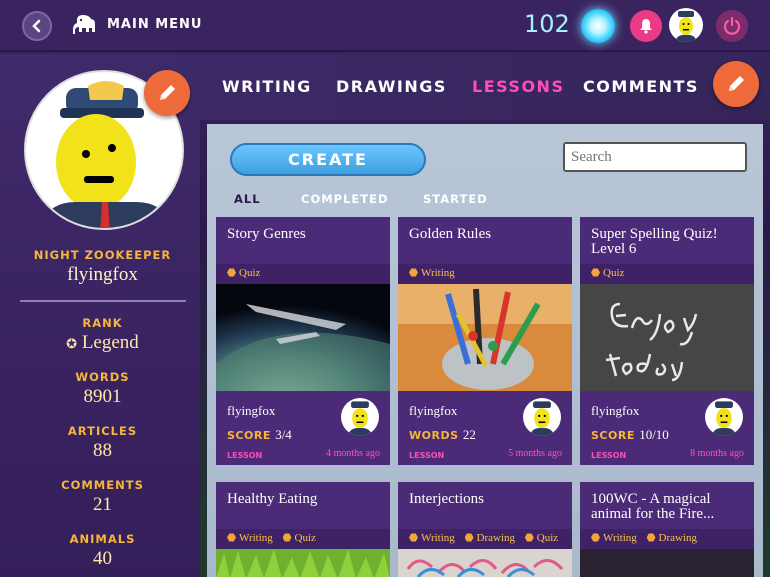  I want to click on pens-image, so click(485, 337).